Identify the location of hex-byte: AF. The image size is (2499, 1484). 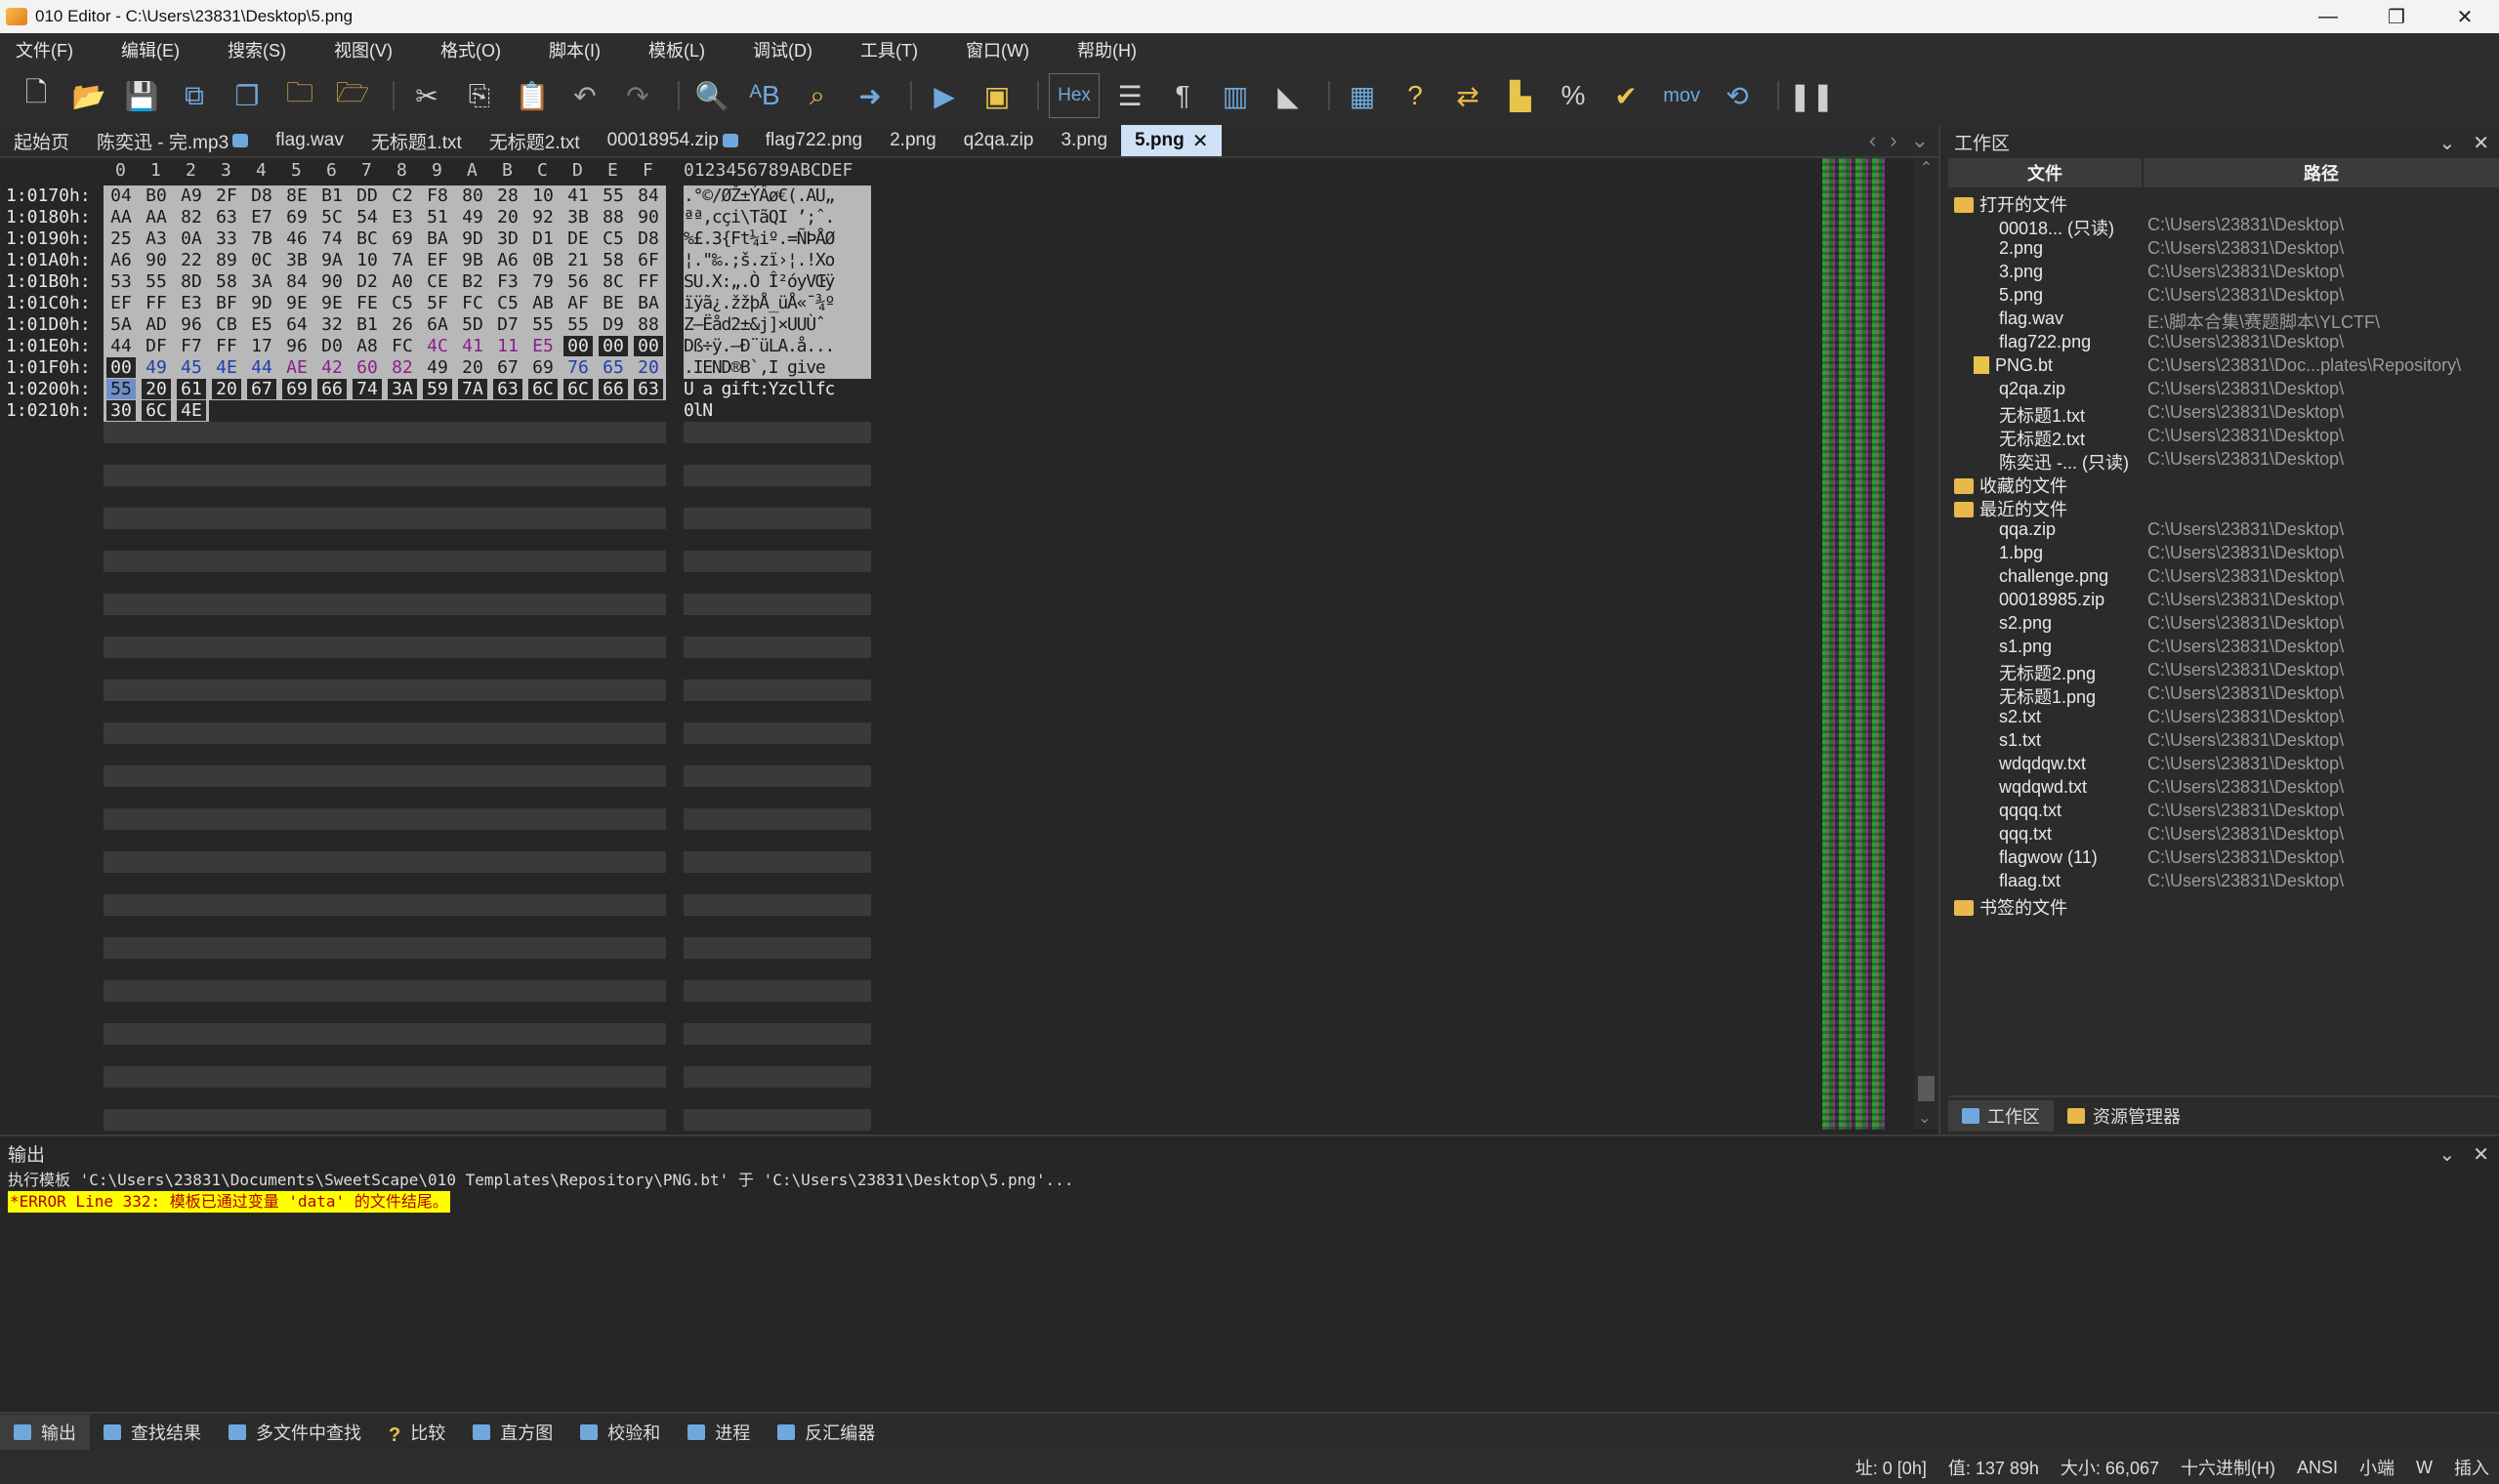
(578, 303).